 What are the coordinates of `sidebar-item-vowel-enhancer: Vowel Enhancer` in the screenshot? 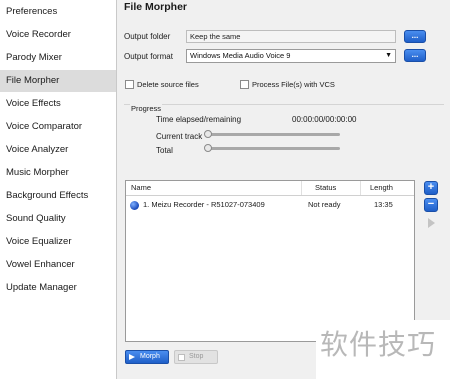 It's located at (58, 265).